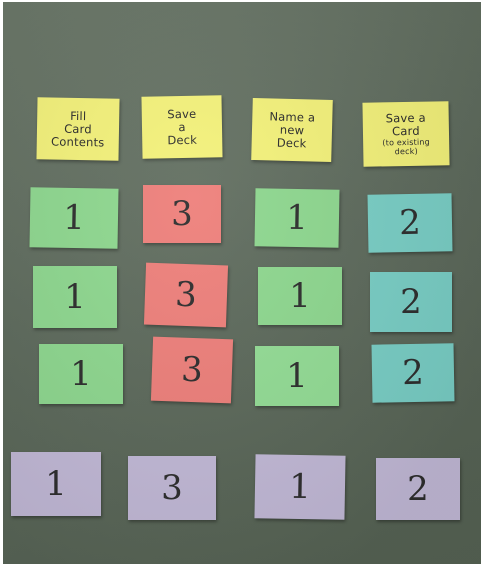  I want to click on header-label: Save a Deck, so click(182, 126).